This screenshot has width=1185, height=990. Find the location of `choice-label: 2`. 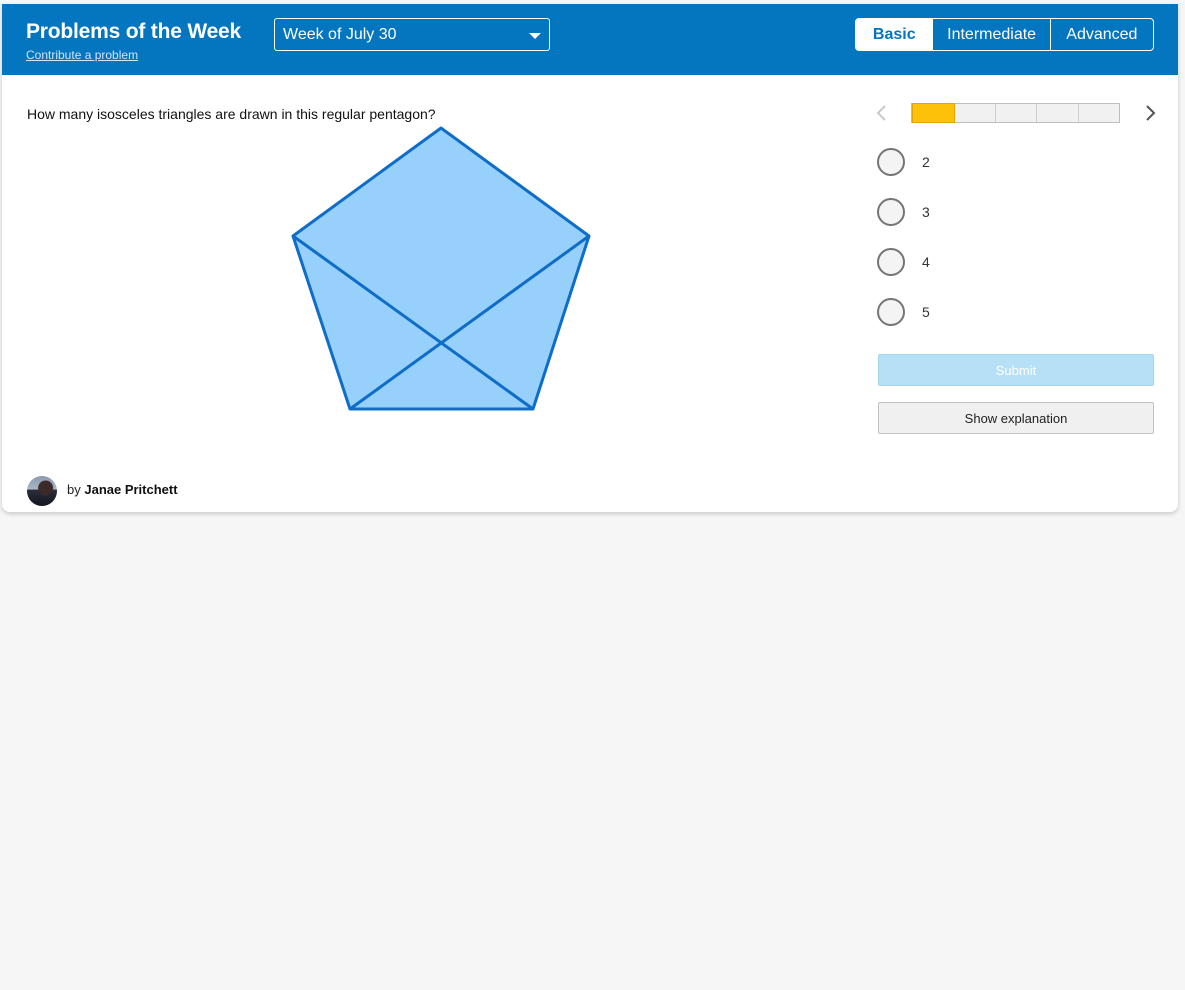

choice-label: 2 is located at coordinates (926, 162).